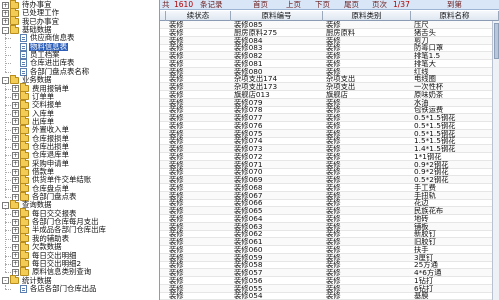  I want to click on tree-node-label: 交料报单, so click(47, 105).